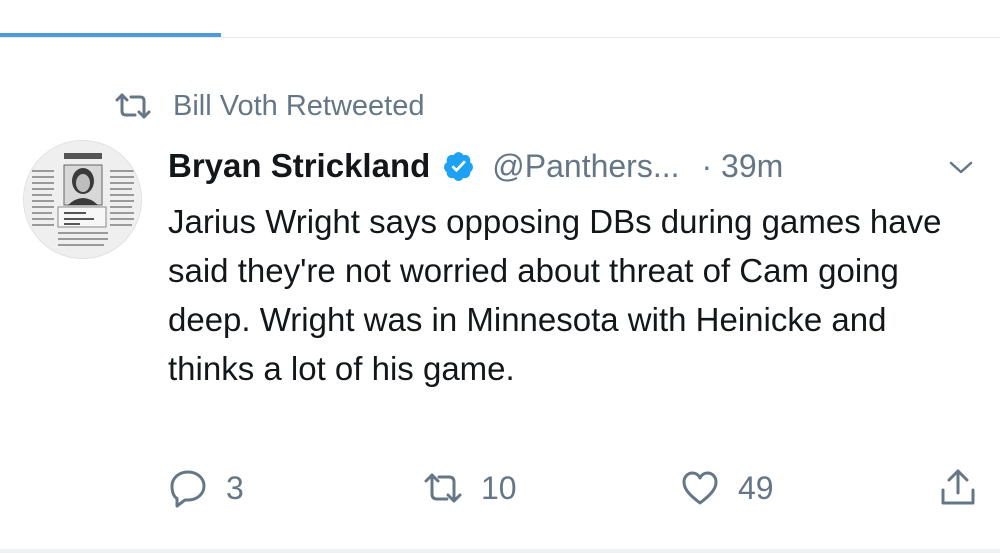 The height and width of the screenshot is (553, 1000). I want to click on heart-icon, so click(700, 488).